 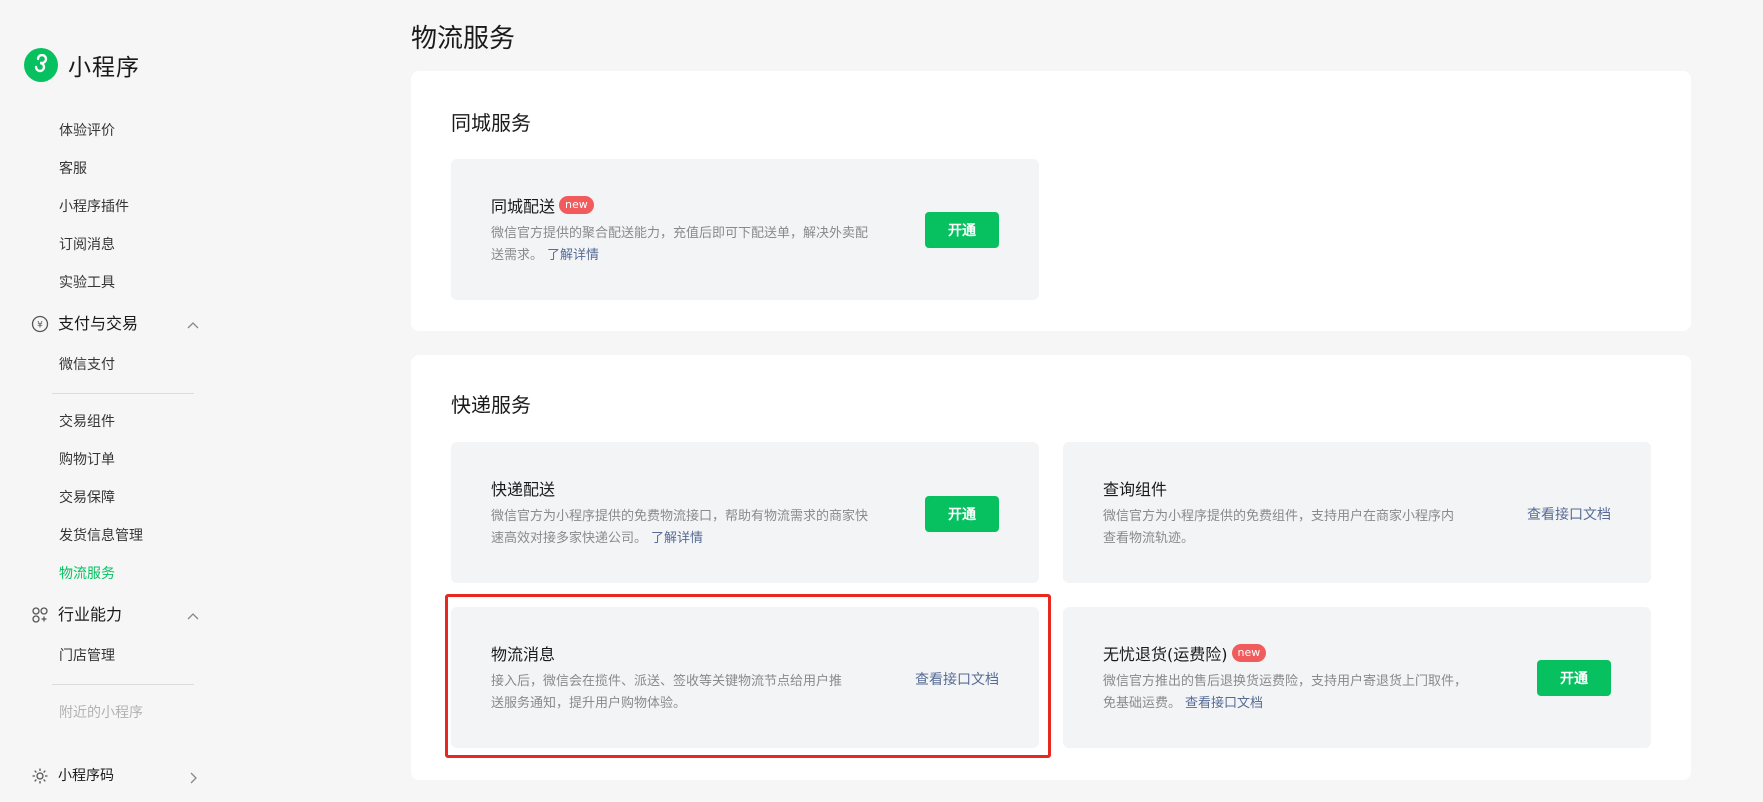 I want to click on card-title: 同城配送 new, so click(x=542, y=205).